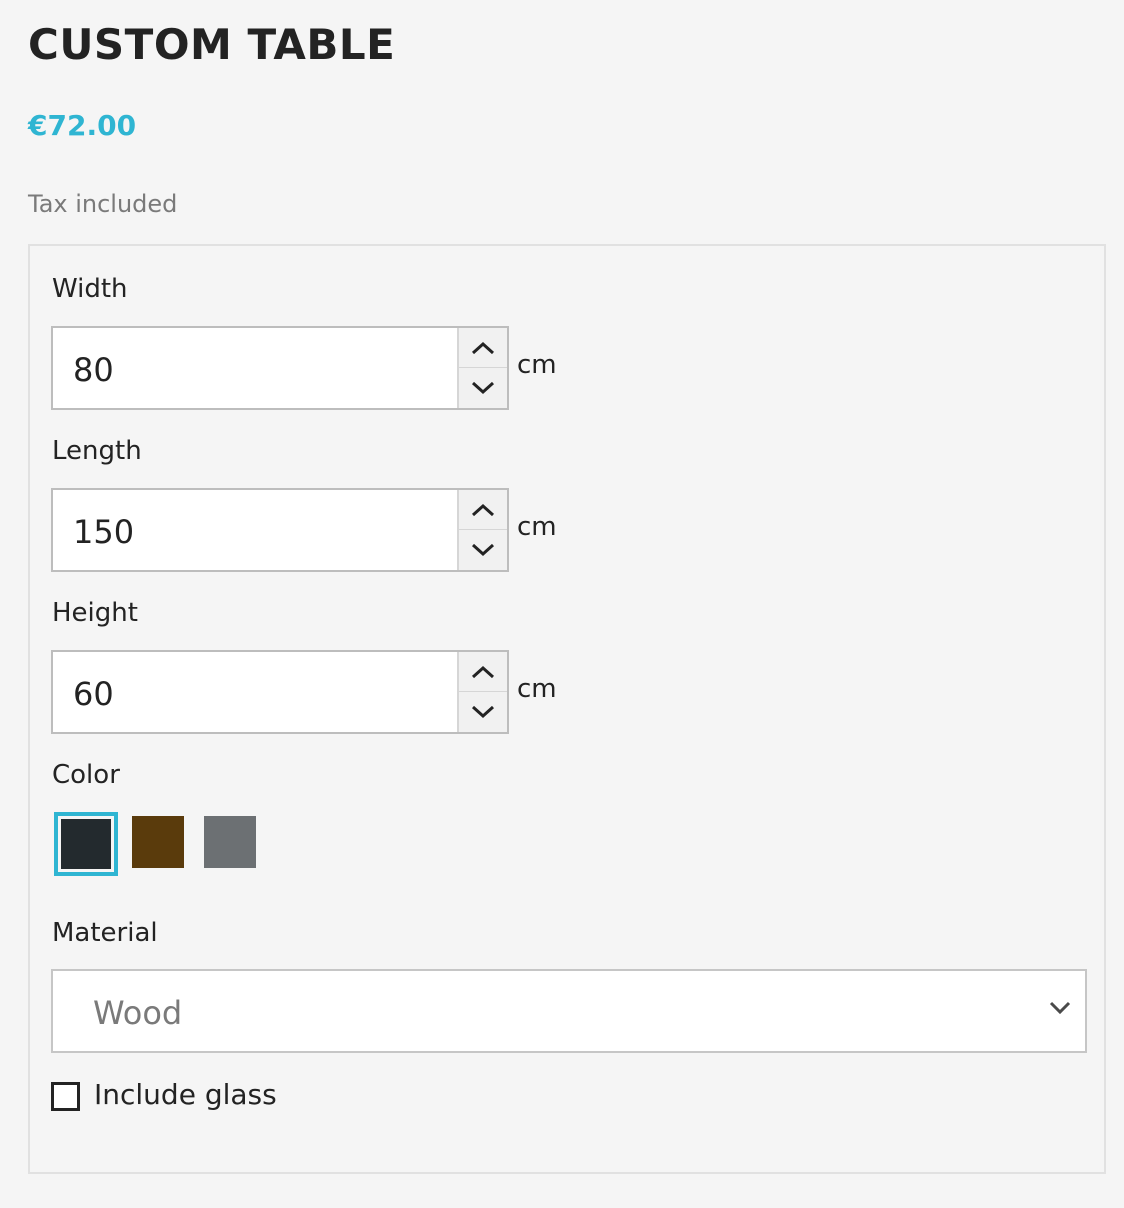 The height and width of the screenshot is (1208, 1124). What do you see at coordinates (537, 527) in the screenshot?
I see `length-unit: cm` at bounding box center [537, 527].